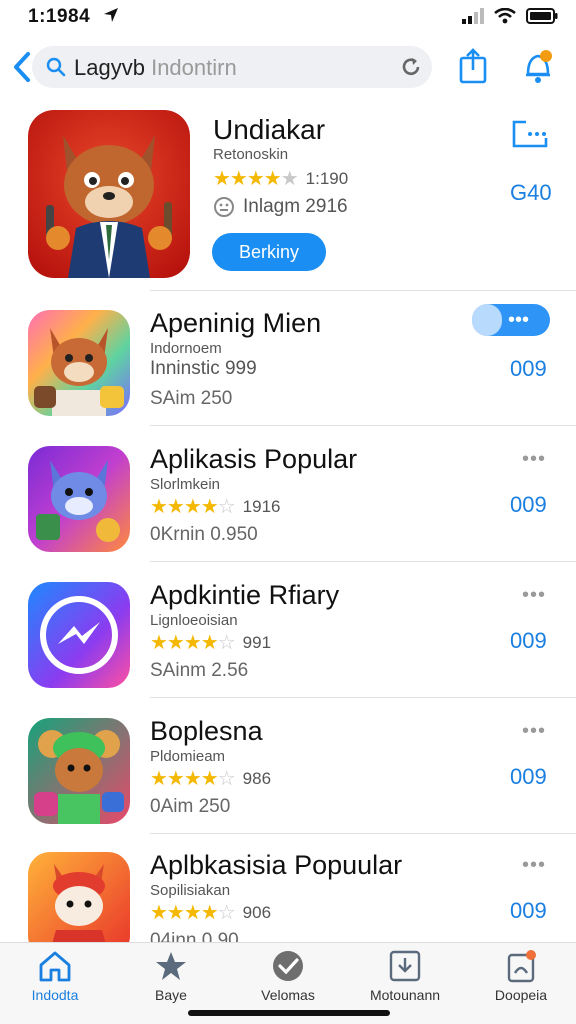 This screenshot has height=1024, width=576. What do you see at coordinates (531, 193) in the screenshot?
I see `featured-side-value: G40` at bounding box center [531, 193].